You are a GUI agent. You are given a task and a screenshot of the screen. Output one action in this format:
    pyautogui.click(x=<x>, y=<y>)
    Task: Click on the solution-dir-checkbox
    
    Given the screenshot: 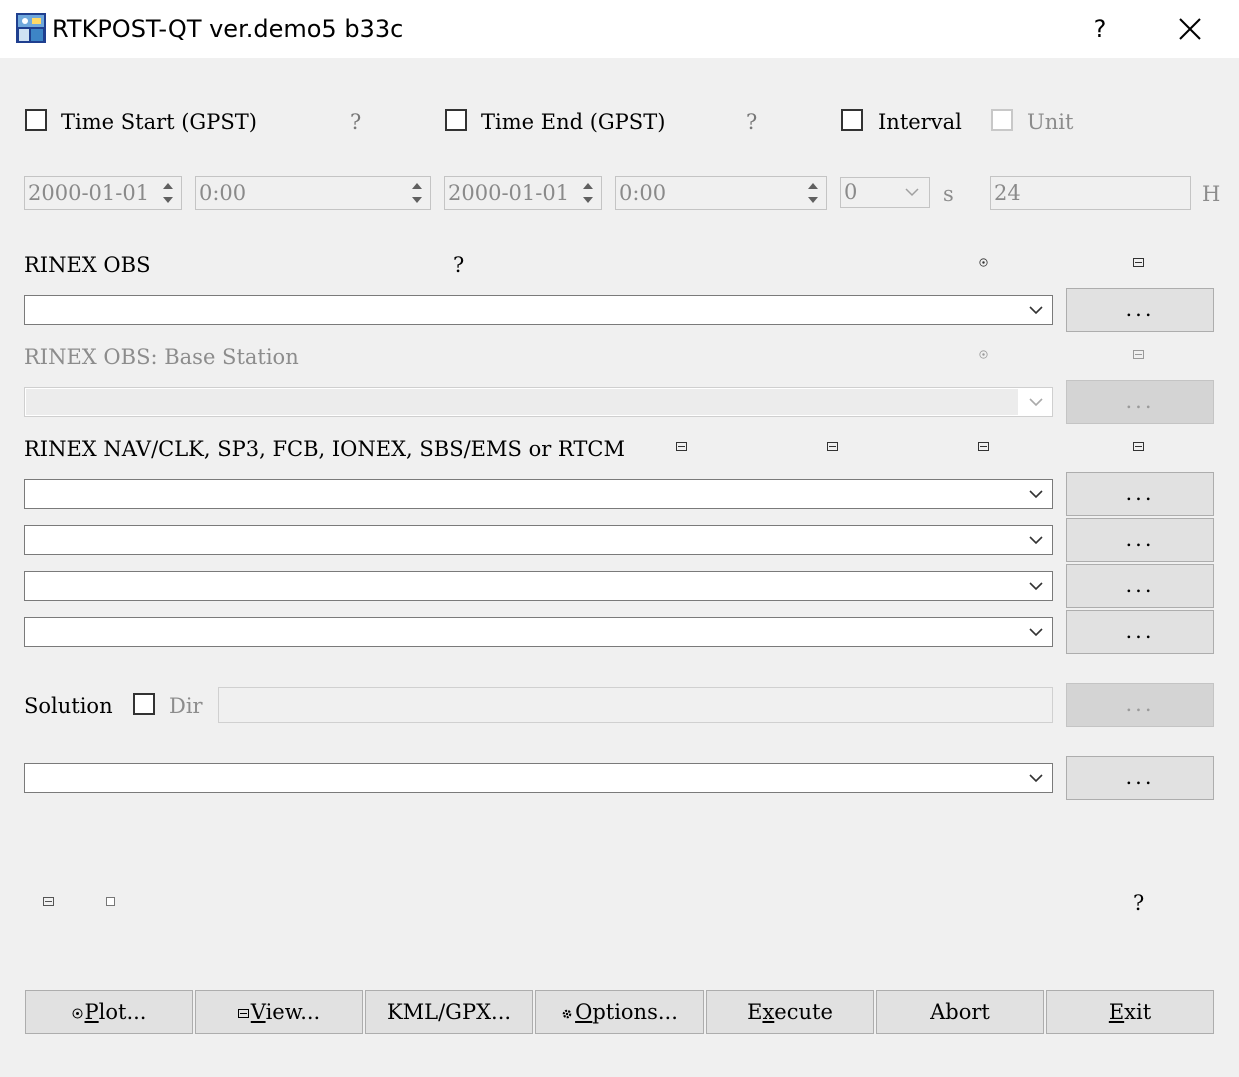 What is the action you would take?
    pyautogui.click(x=144, y=704)
    